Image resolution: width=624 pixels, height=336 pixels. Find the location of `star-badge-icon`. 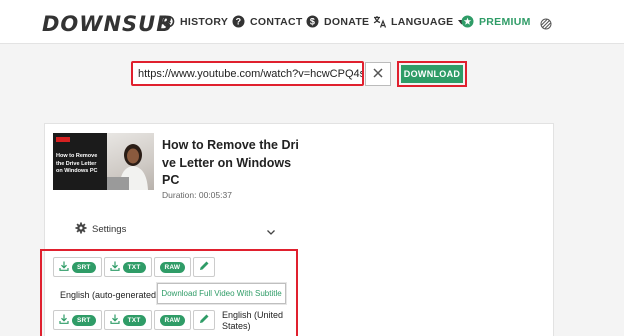

star-badge-icon is located at coordinates (467, 21).